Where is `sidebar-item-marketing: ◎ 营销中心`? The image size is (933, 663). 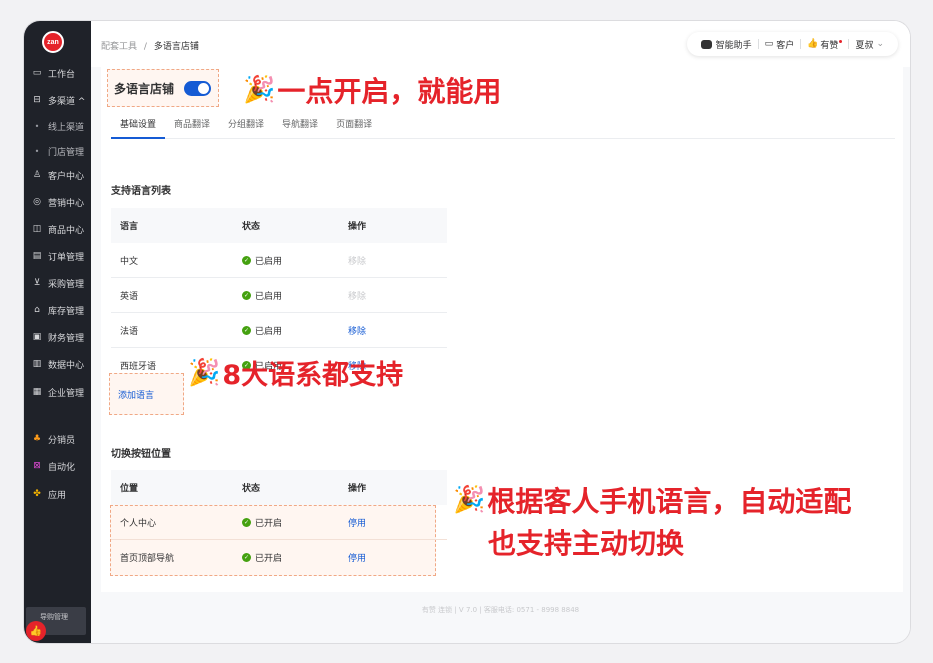 sidebar-item-marketing: ◎ 营销中心 is located at coordinates (57, 202).